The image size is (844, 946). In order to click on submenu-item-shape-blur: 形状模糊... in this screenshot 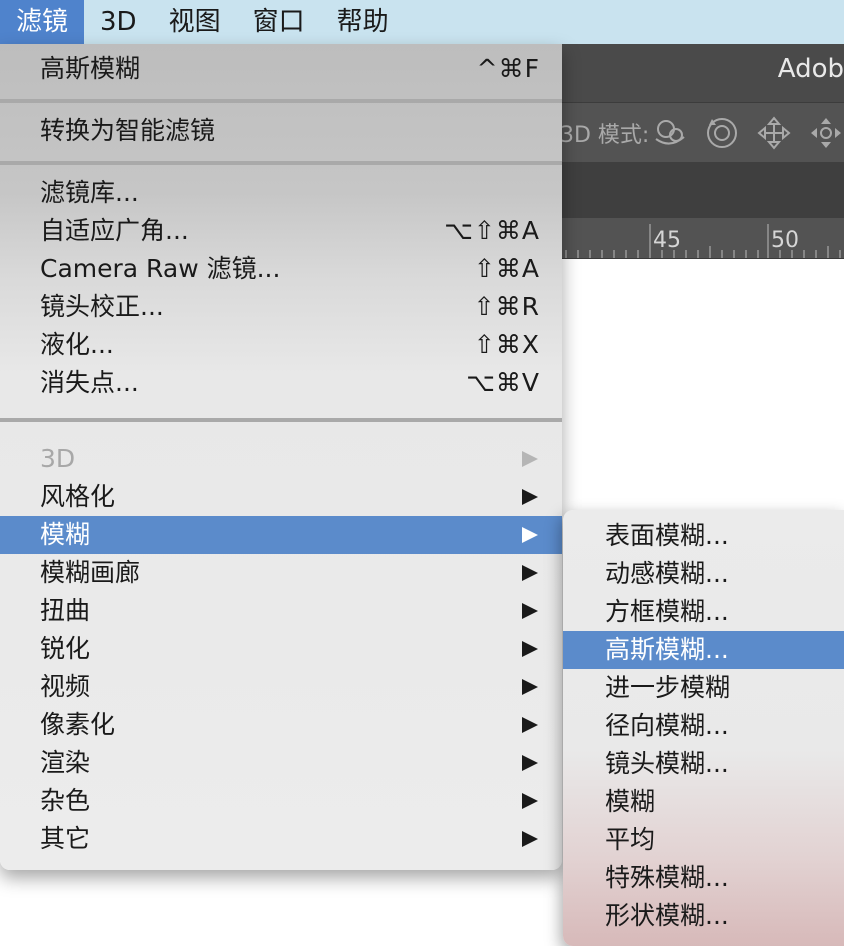, I will do `click(703, 916)`.